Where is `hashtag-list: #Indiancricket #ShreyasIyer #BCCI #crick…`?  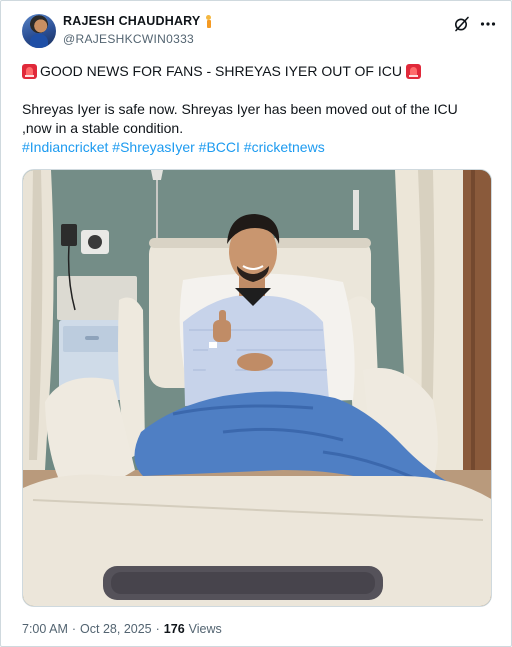
hashtag-list: #Indiancricket #ShreyasIyer #BCCI #crick… is located at coordinates (257, 147).